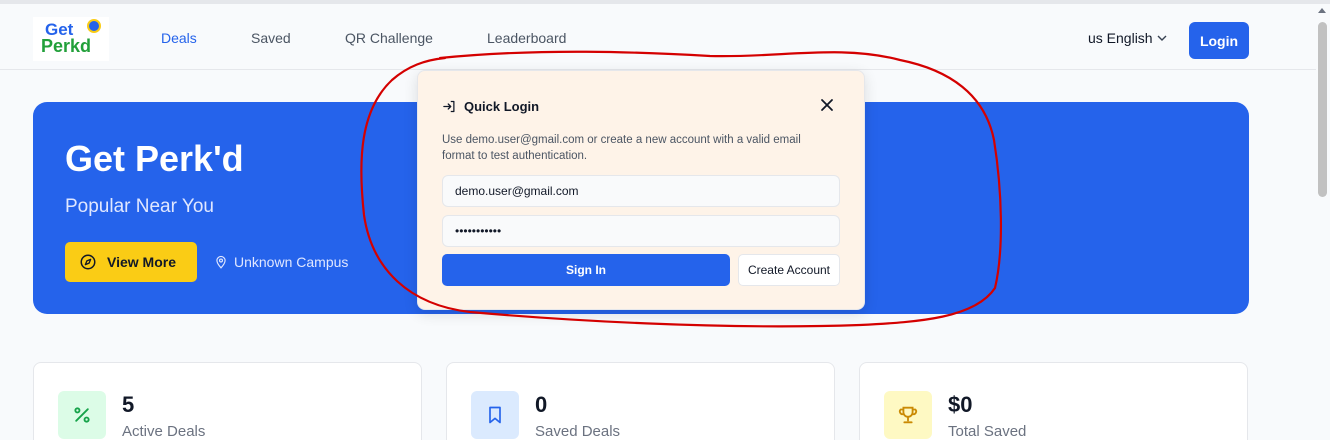  Describe the element at coordinates (221, 262) in the screenshot. I see `map-pin-icon` at that location.